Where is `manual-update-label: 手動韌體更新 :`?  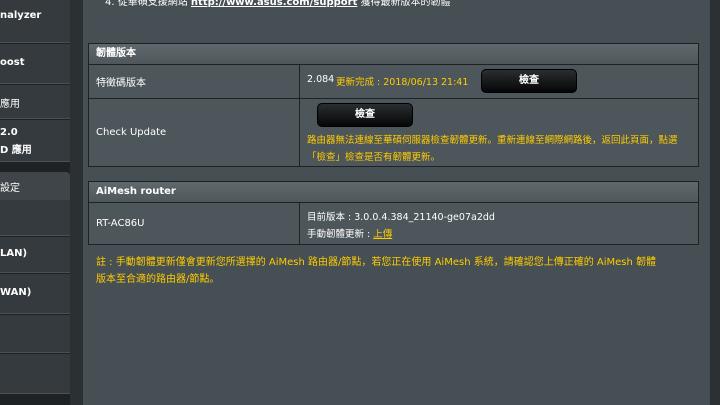
manual-update-label: 手動韌體更新 : is located at coordinates (340, 234).